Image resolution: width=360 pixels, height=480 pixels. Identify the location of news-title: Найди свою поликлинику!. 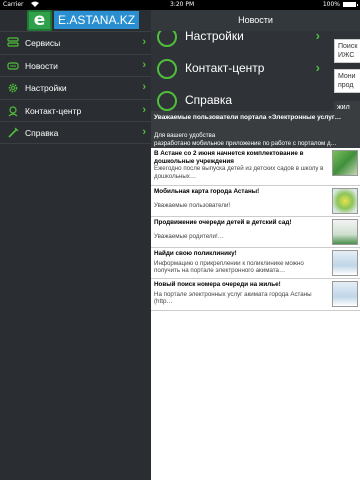
(195, 253).